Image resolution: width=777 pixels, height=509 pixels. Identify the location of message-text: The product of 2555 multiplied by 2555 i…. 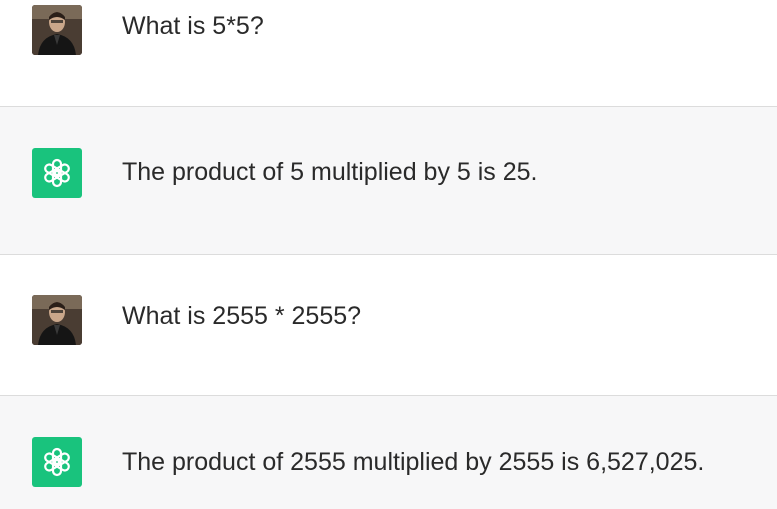
(413, 462).